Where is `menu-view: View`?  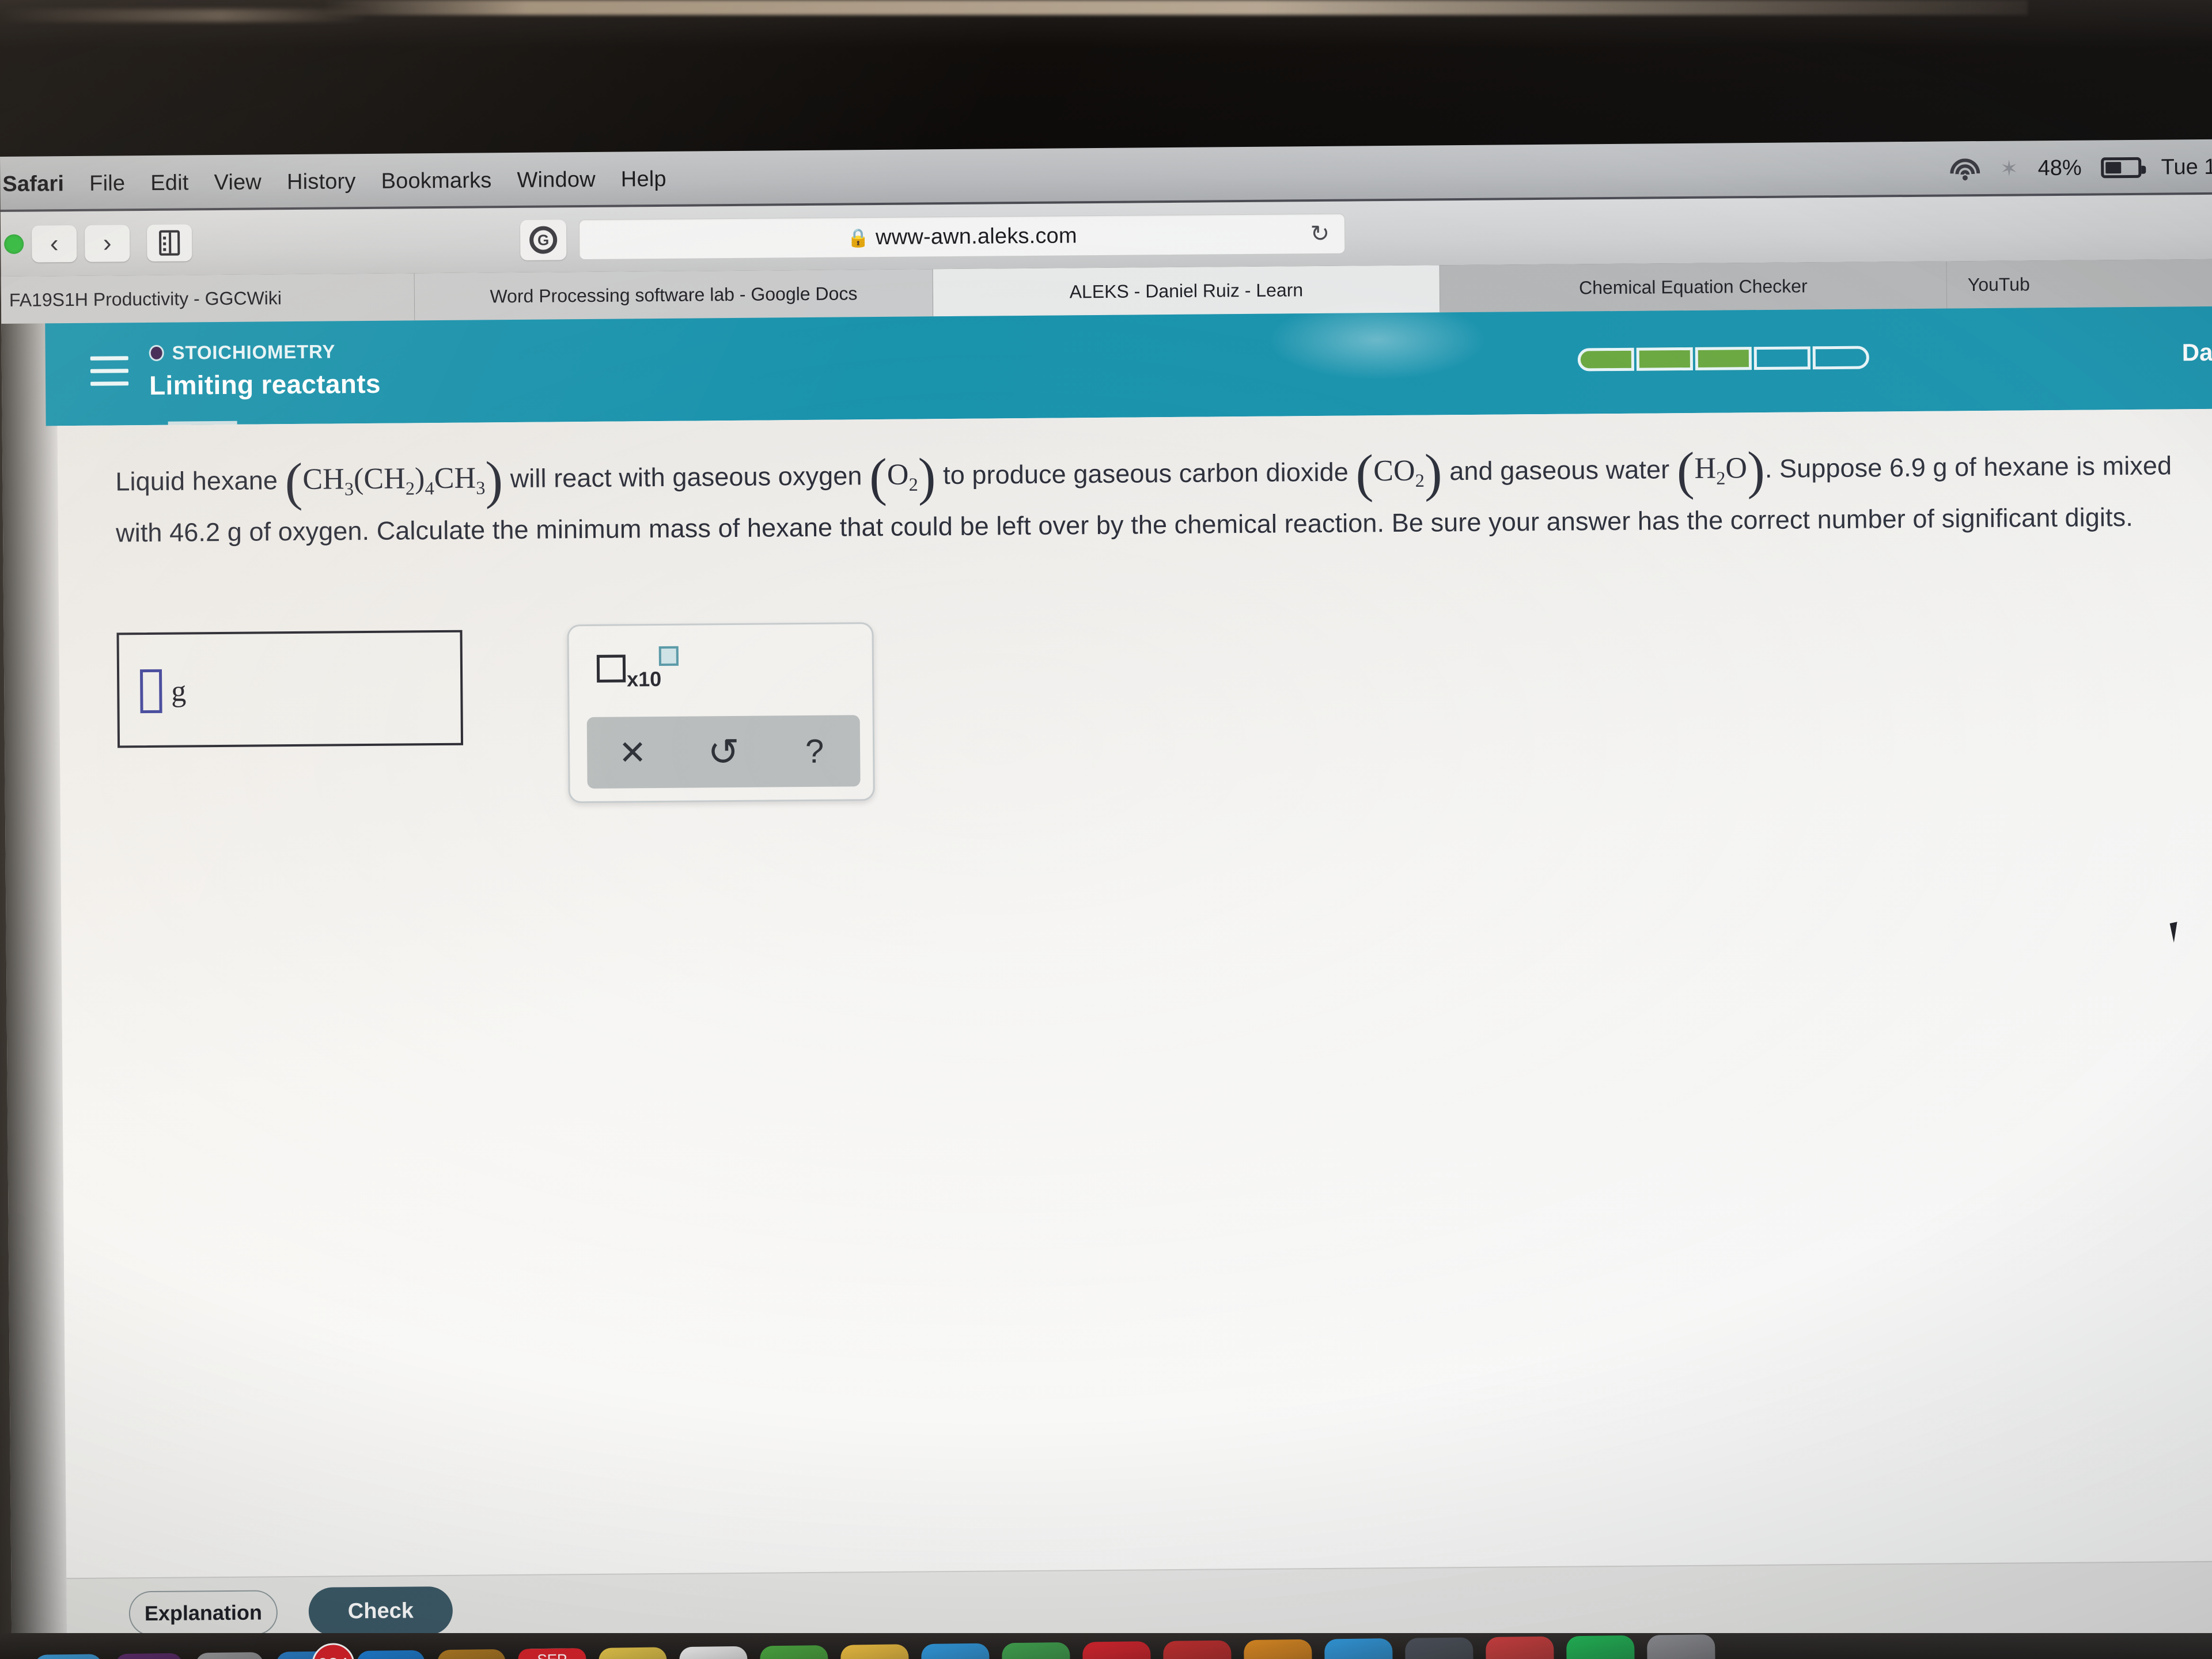
menu-view: View is located at coordinates (237, 182).